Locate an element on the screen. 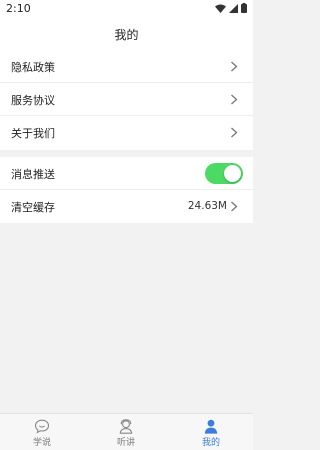 This screenshot has width=320, height=450. tab-wode: 我的 is located at coordinates (211, 433).